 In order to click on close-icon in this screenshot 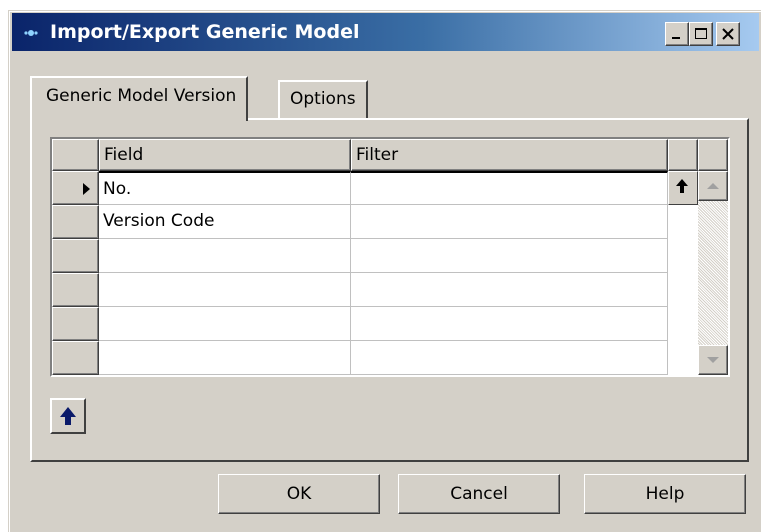, I will do `click(728, 34)`.